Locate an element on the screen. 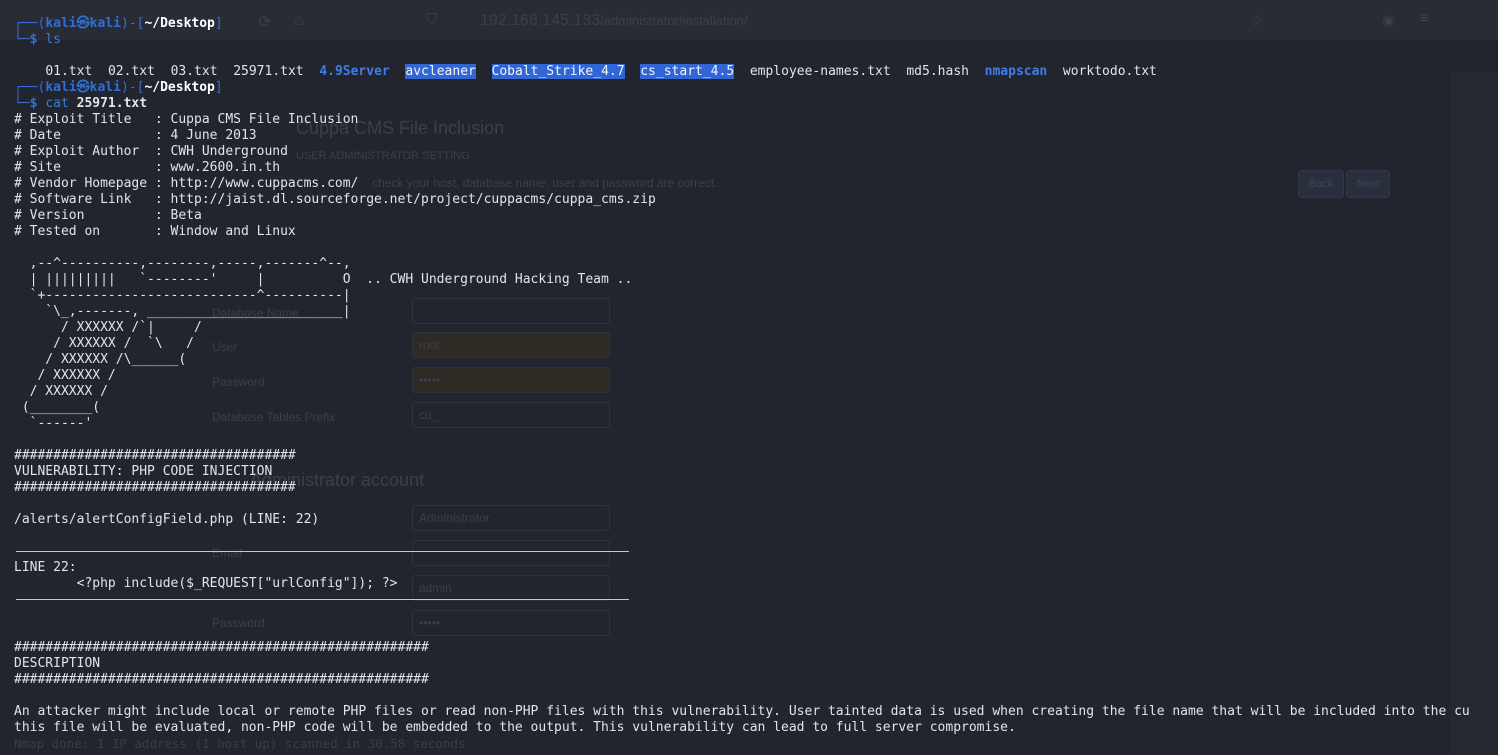  ls-directory-entry: nmapscan is located at coordinates (1016, 71).